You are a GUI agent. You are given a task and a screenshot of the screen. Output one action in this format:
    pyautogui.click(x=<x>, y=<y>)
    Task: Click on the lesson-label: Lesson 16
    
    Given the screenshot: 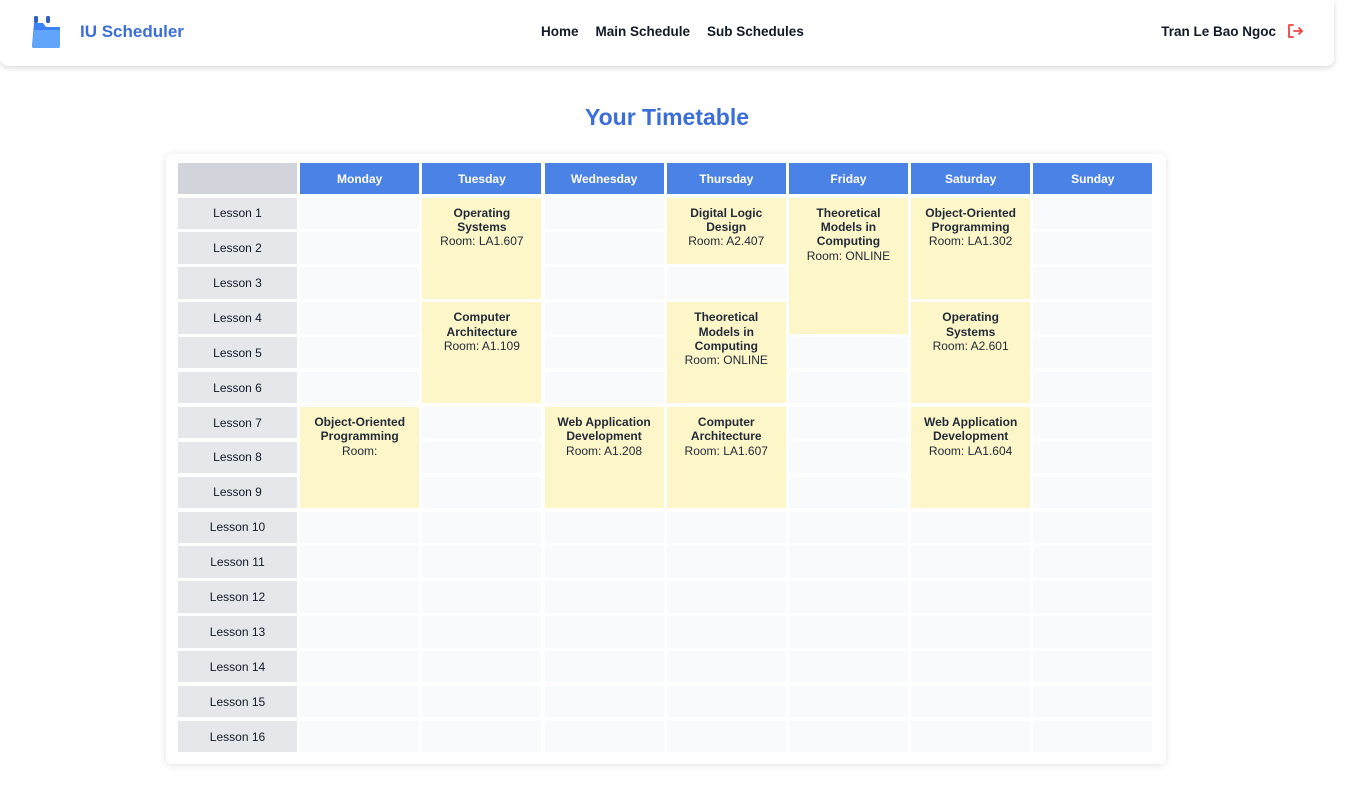 What is the action you would take?
    pyautogui.click(x=237, y=736)
    